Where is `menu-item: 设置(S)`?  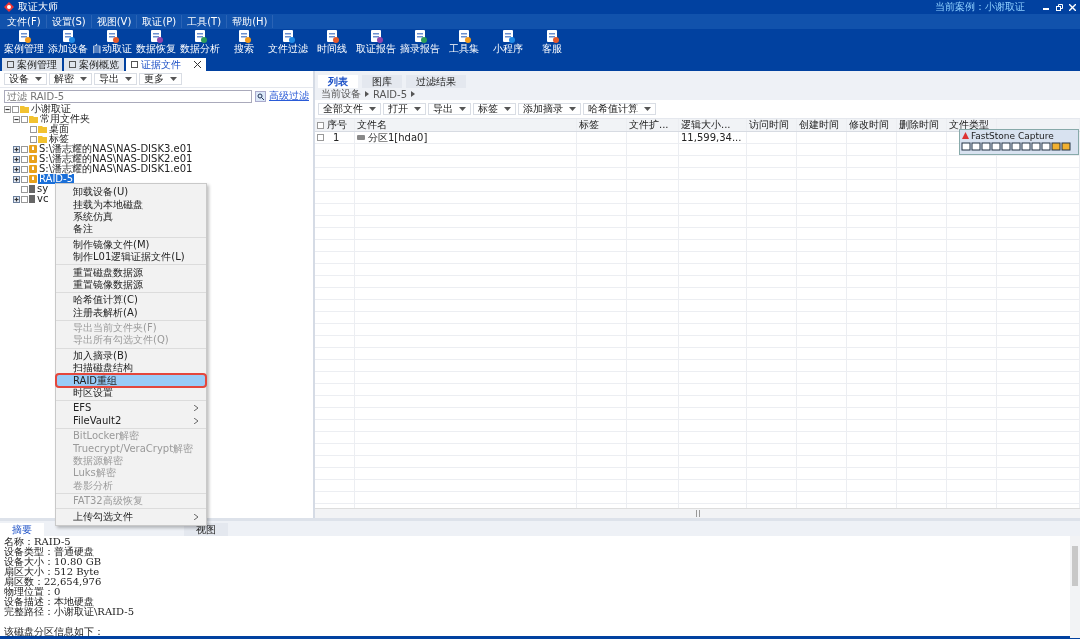
menu-item: 设置(S) is located at coordinates (69, 21).